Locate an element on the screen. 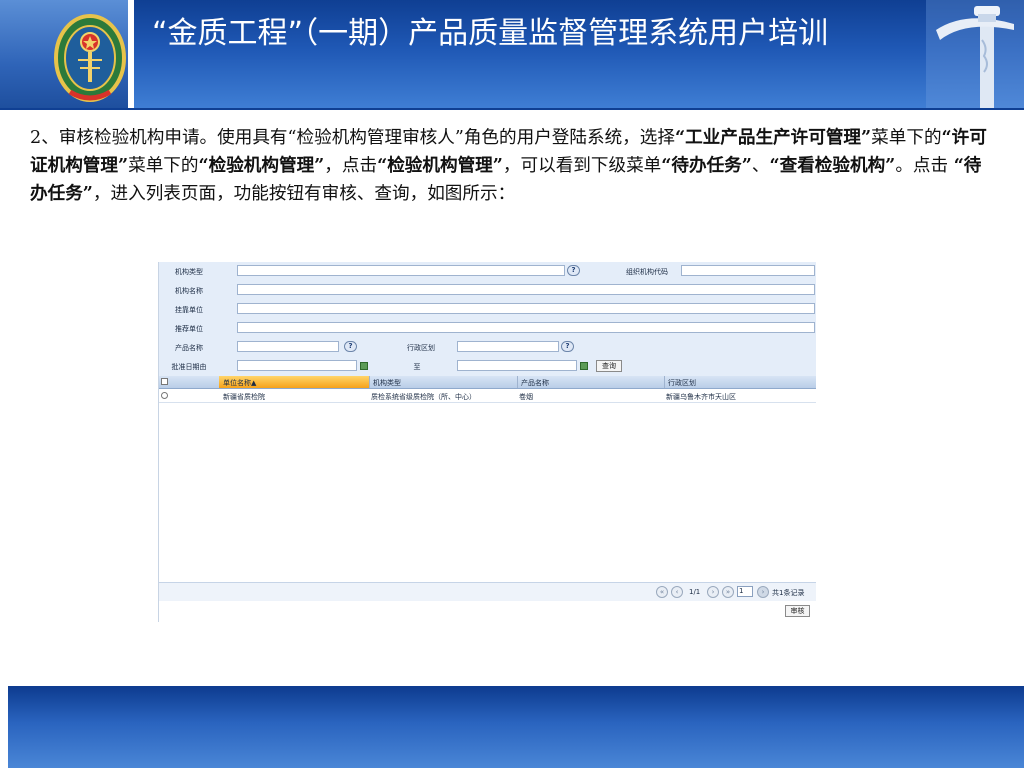 This screenshot has height=768, width=1024. menu-ref-view-org: “查看检验机构” is located at coordinates (832, 165).